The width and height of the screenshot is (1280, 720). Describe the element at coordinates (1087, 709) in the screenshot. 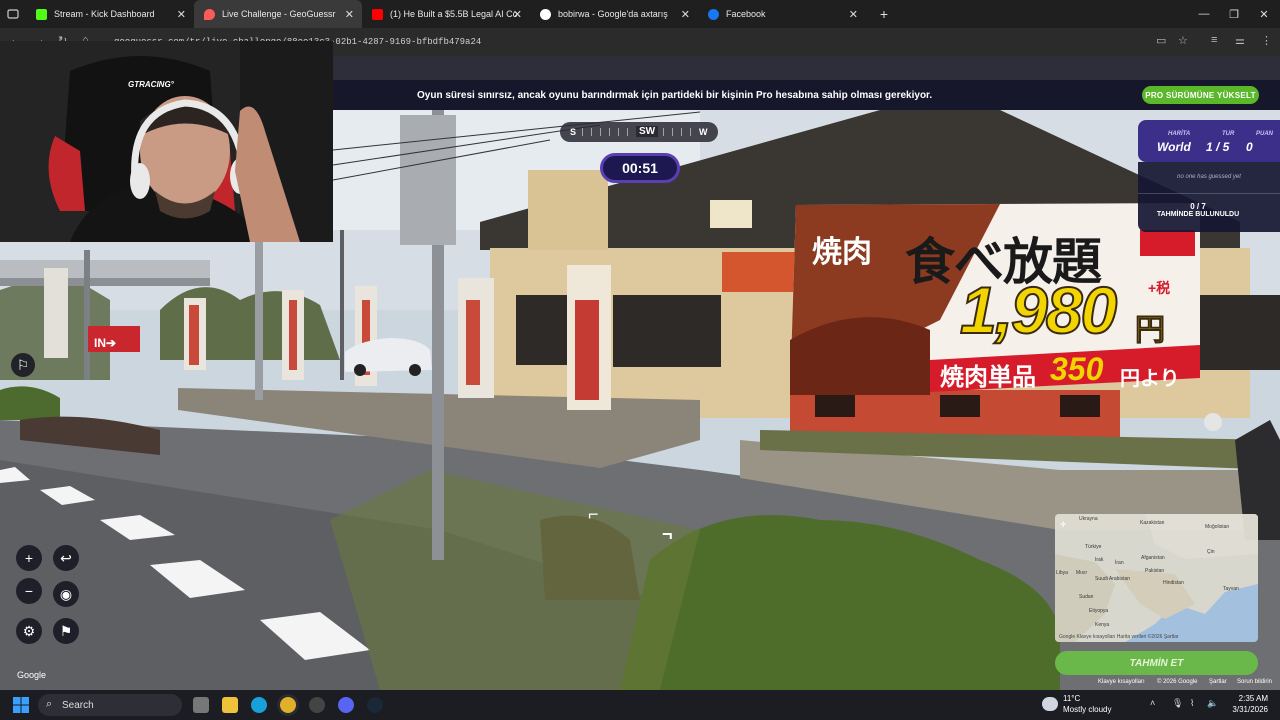

I see `weather-description: Mostly cloudy` at that location.